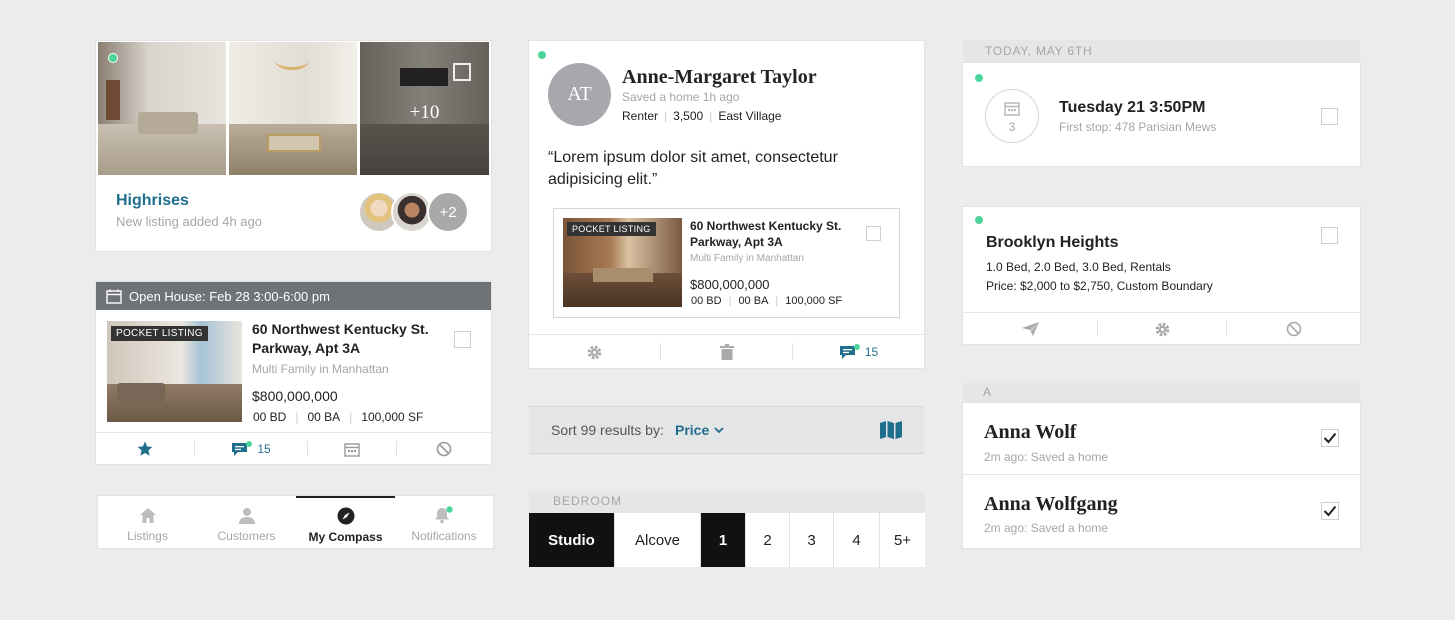  I want to click on tab-label: Notifications, so click(444, 536).